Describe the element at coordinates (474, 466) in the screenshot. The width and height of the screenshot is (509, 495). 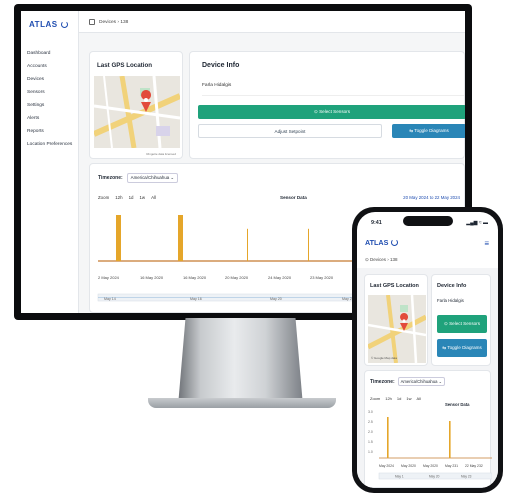
I see `x-tick-label: 22 May 232` at that location.